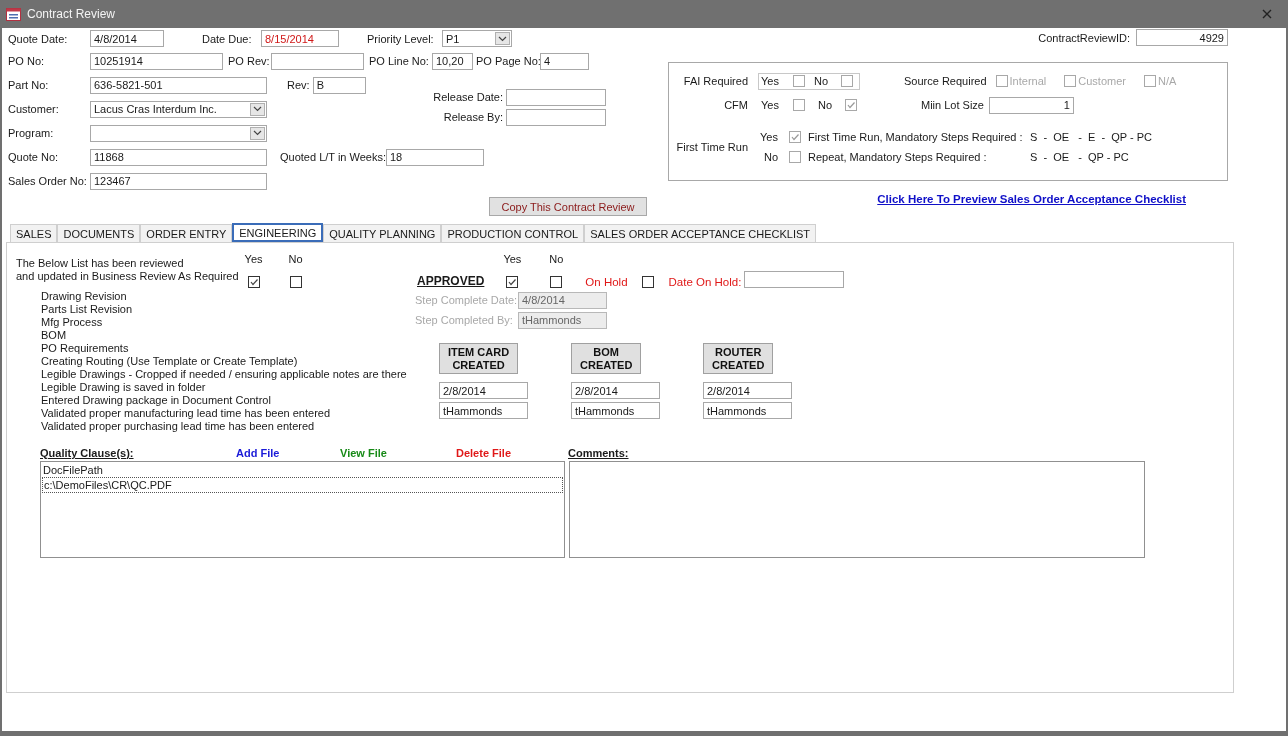 The height and width of the screenshot is (736, 1288). Describe the element at coordinates (564, 61) in the screenshot. I see `input-field: 4` at that location.